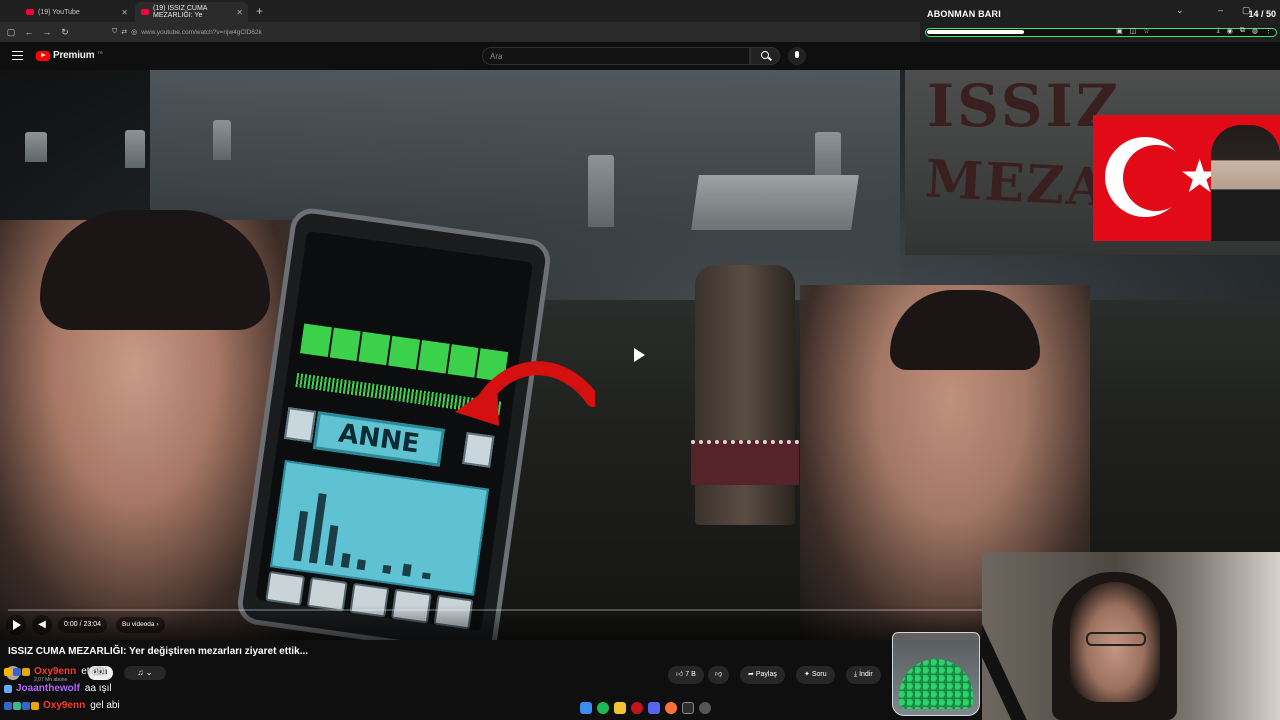  I want to click on chat-message: Oxy9enn et abi, so click(150, 671).